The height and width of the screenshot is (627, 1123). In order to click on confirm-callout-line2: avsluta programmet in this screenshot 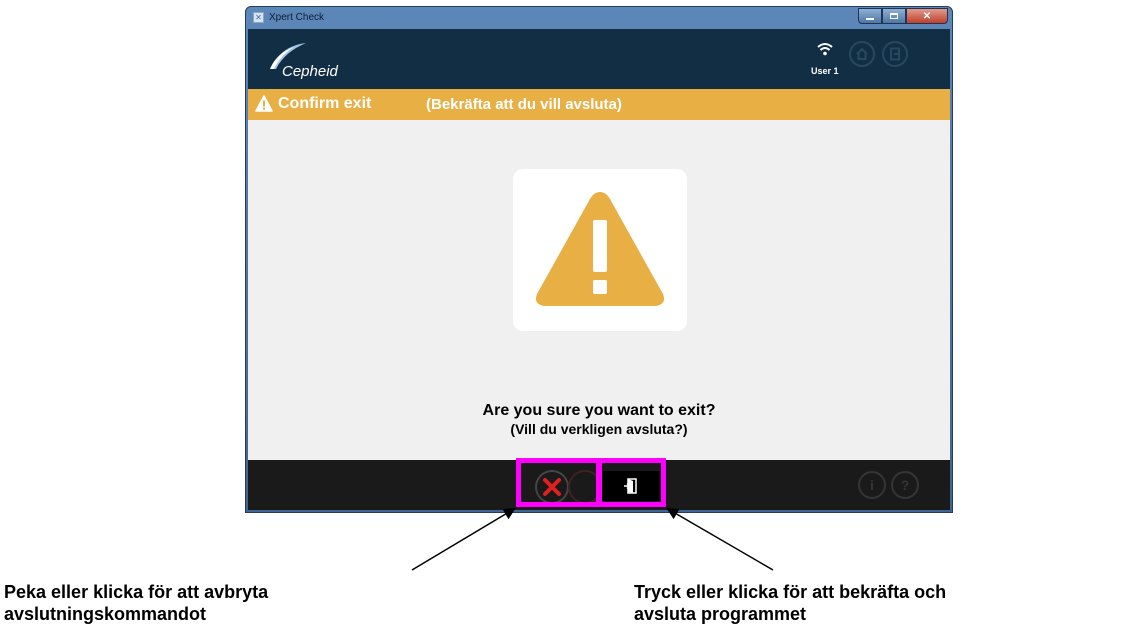, I will do `click(720, 614)`.